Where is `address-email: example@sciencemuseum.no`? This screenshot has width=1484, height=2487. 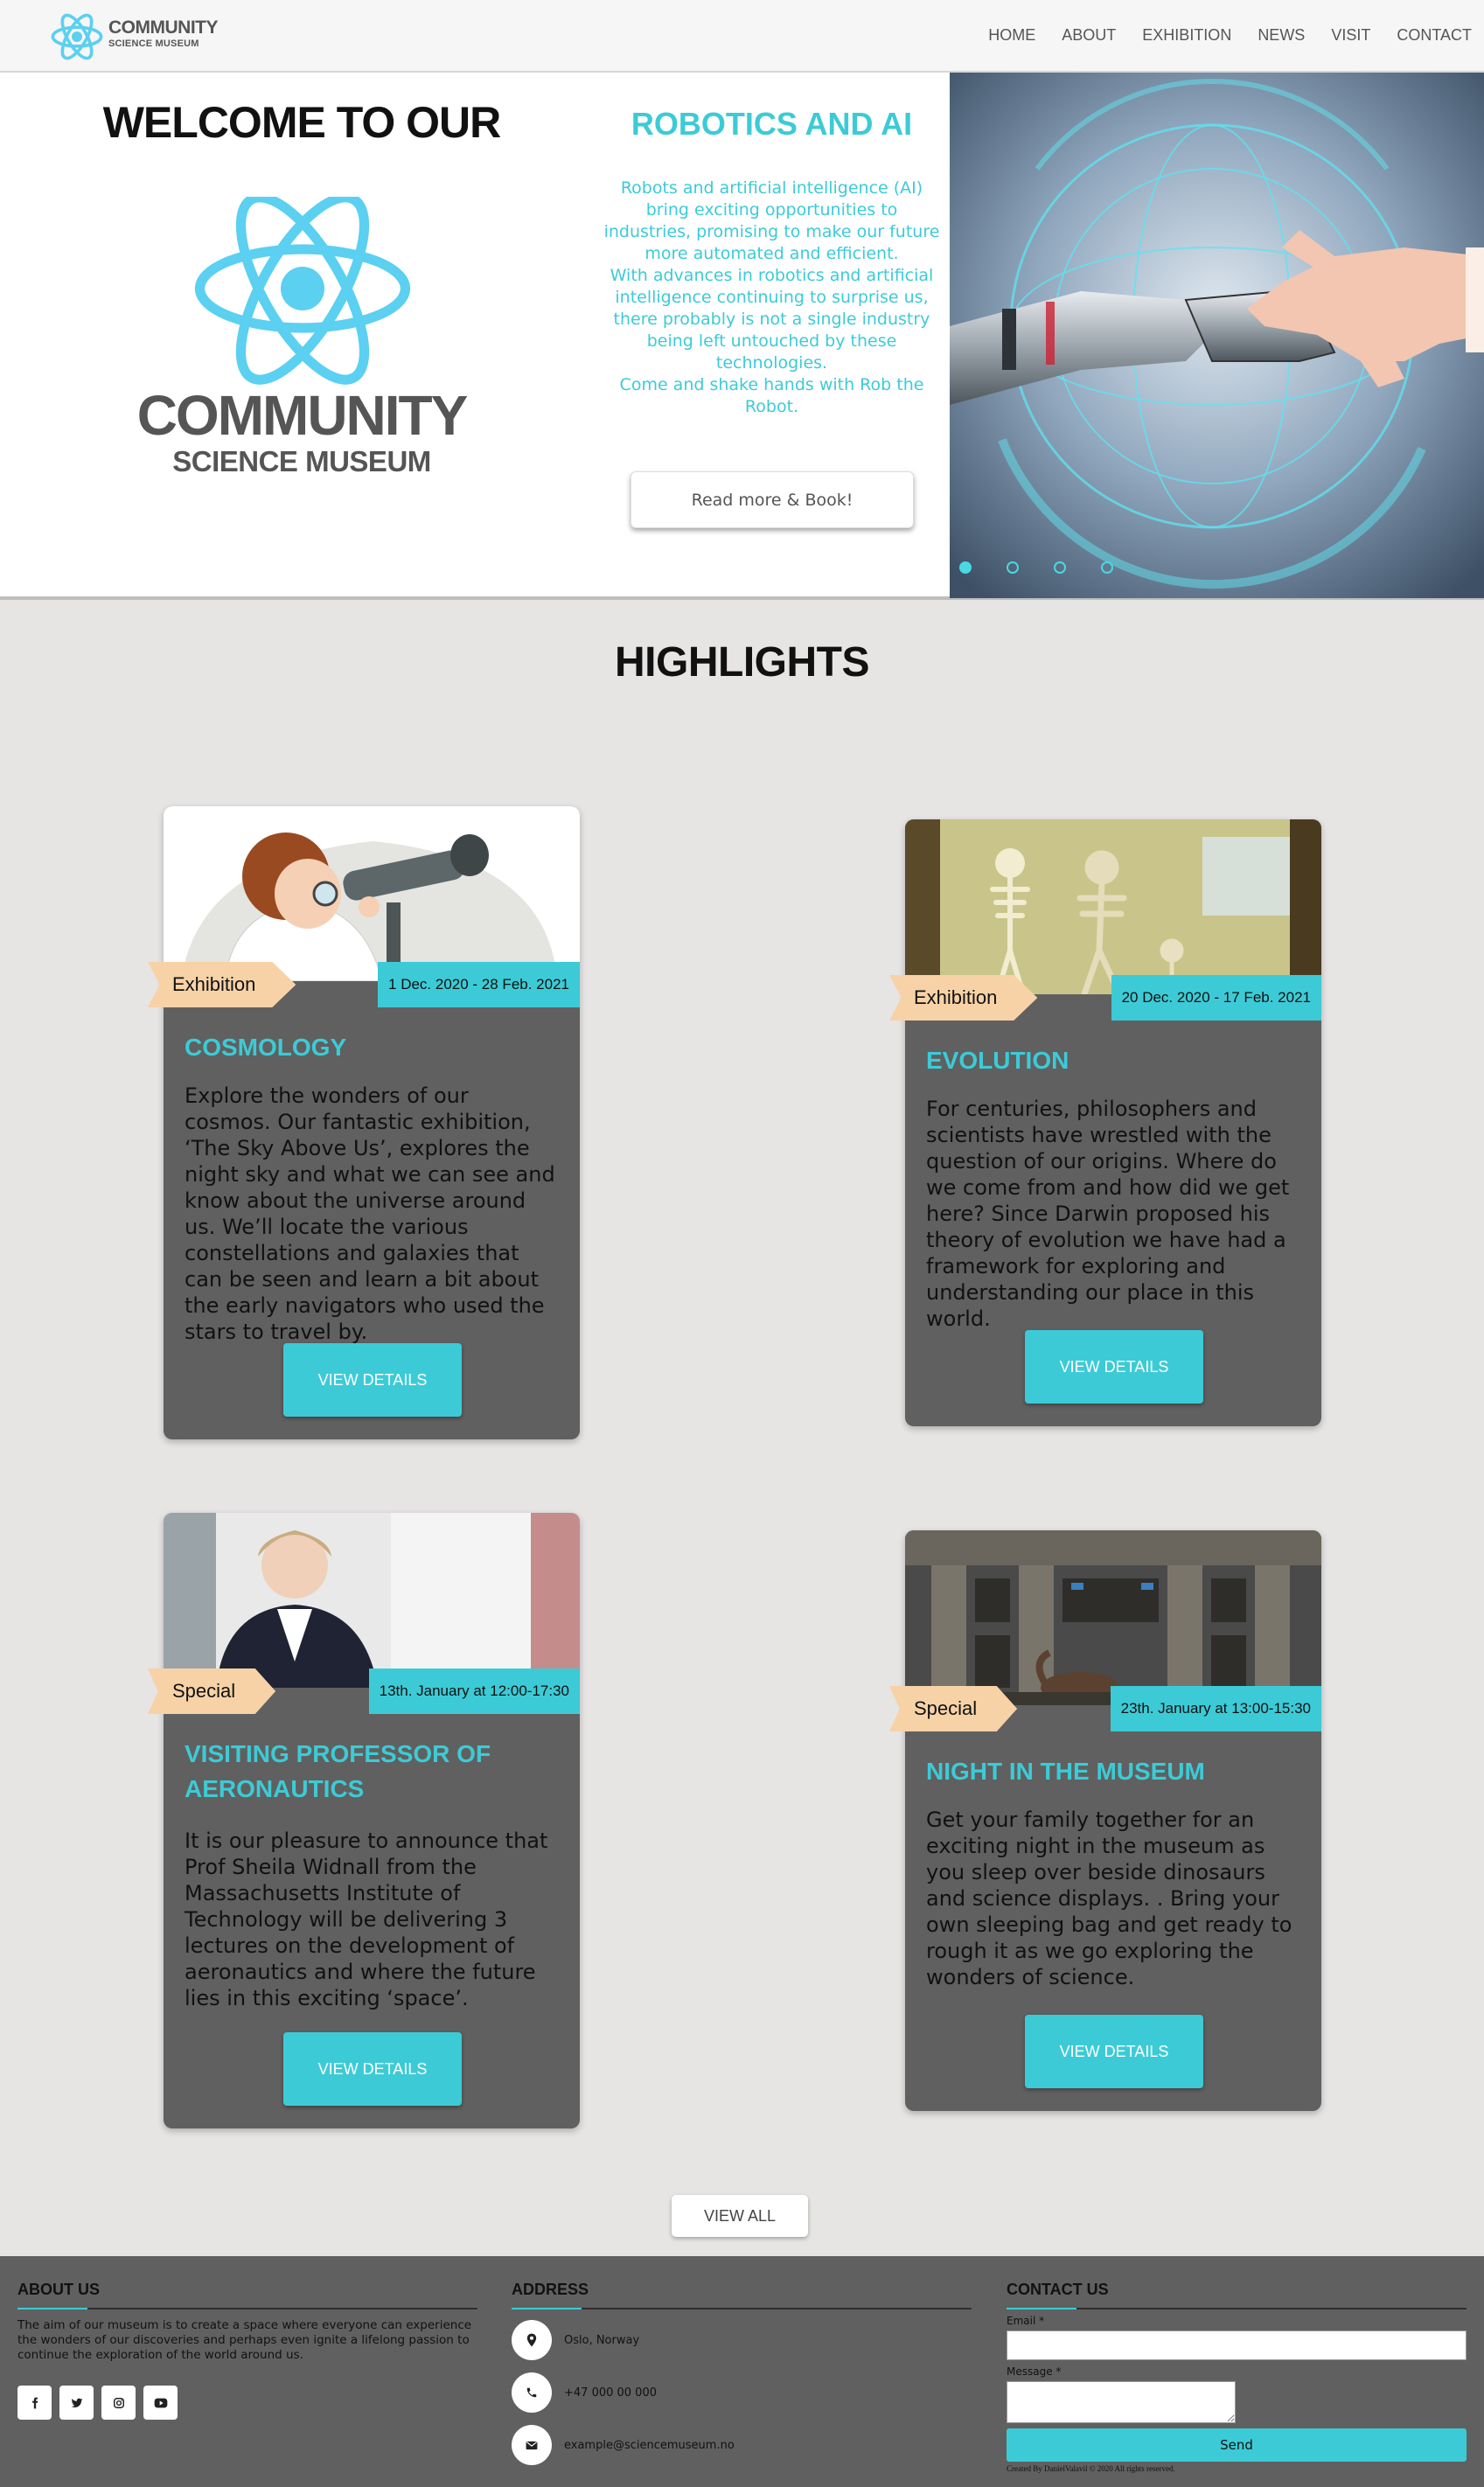
address-email: example@sciencemuseum.no is located at coordinates (742, 2445).